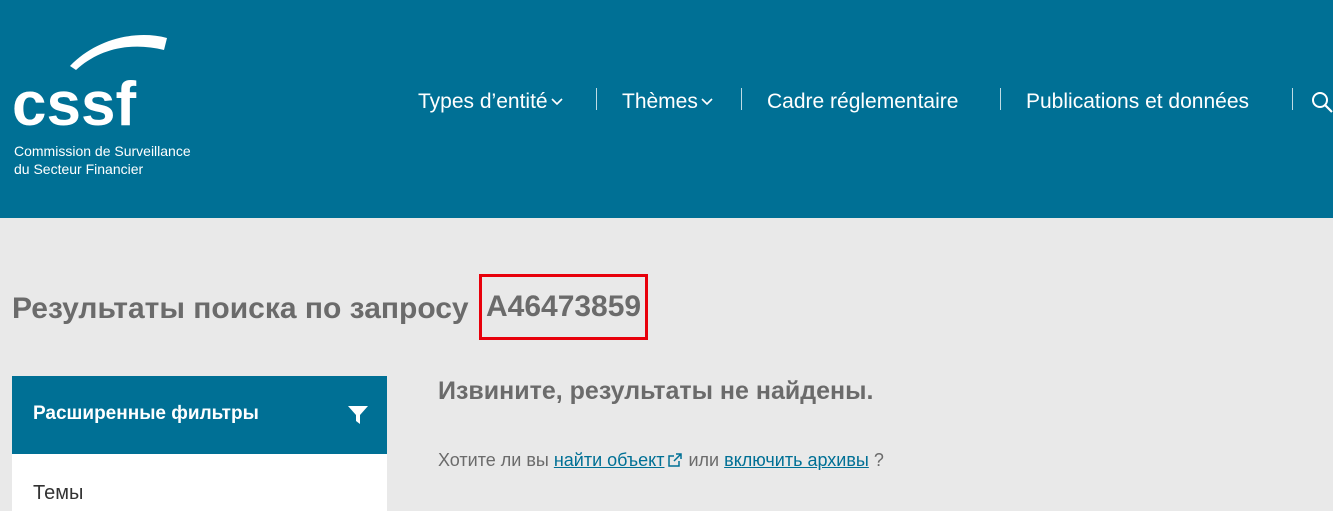  I want to click on suggestion-text-after: ?, so click(878, 460).